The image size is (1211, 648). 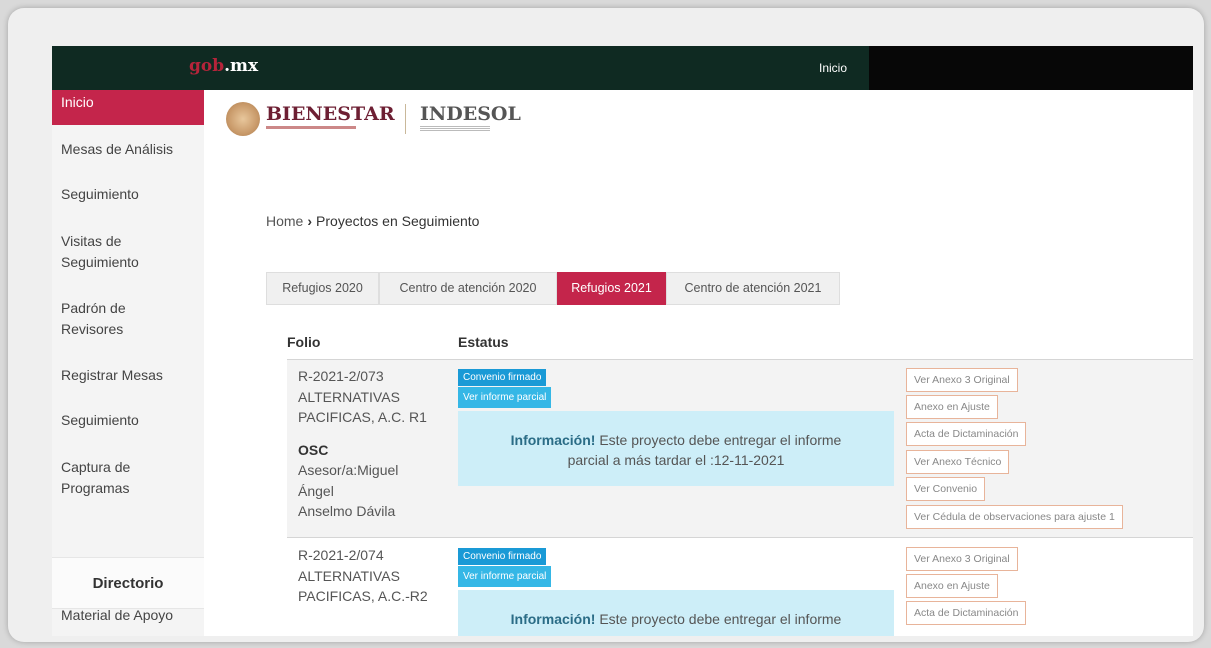 What do you see at coordinates (128, 420) in the screenshot?
I see `sidebar-item-seguimiento-2: Seguimiento` at bounding box center [128, 420].